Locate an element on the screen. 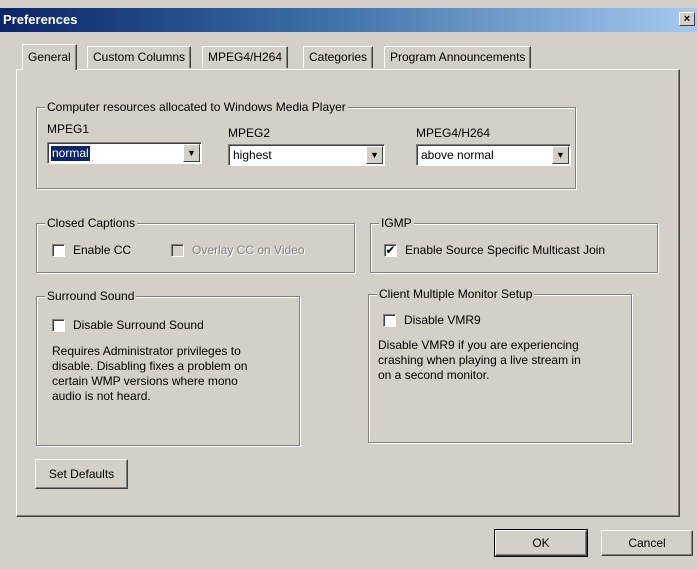  surround-note-line: certain WMP versions where mono is located at coordinates (145, 381).